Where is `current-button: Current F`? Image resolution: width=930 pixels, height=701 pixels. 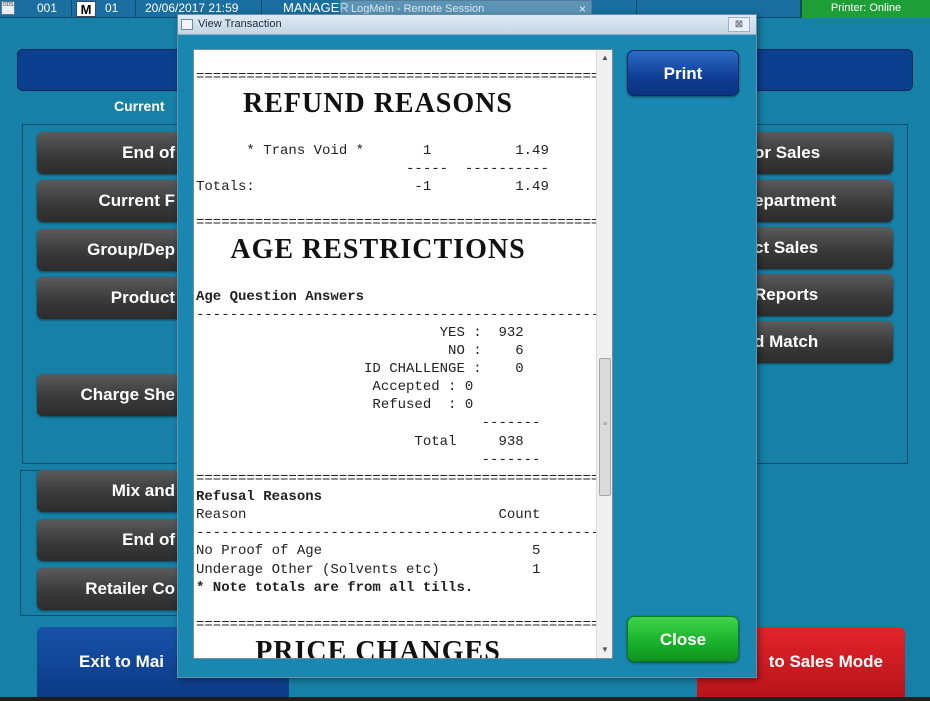
current-button: Current F is located at coordinates (112, 201).